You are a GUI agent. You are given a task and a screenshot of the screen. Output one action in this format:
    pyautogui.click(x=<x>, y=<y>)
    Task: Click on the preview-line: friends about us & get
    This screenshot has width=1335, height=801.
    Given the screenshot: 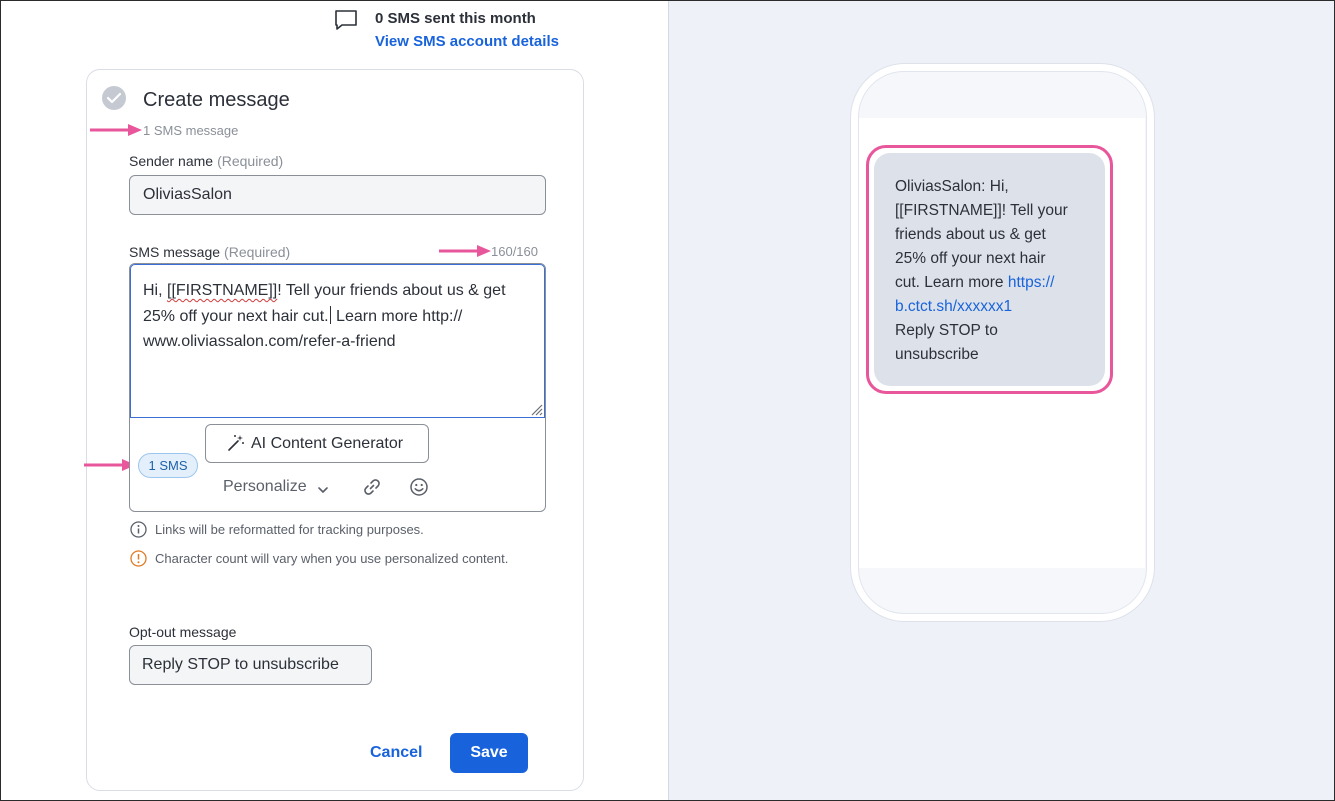 What is the action you would take?
    pyautogui.click(x=970, y=234)
    